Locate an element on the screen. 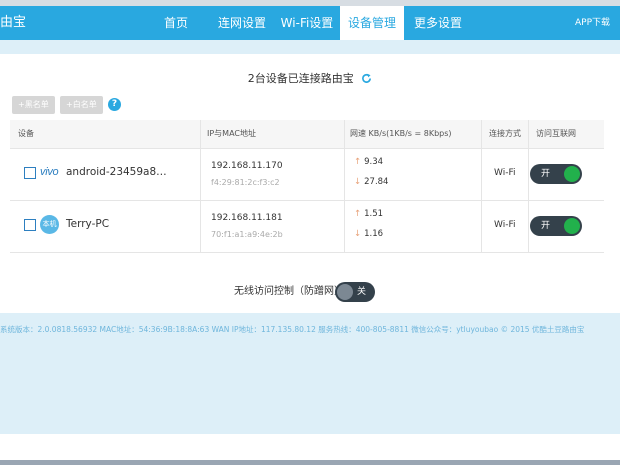 This screenshot has height=465, width=620. download-speed: ↓ 1.16 is located at coordinates (368, 234).